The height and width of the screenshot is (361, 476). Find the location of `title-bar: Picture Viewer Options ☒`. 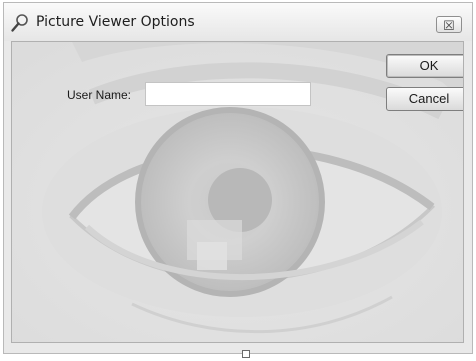

title-bar: Picture Viewer Options ☒ is located at coordinates (238, 22).